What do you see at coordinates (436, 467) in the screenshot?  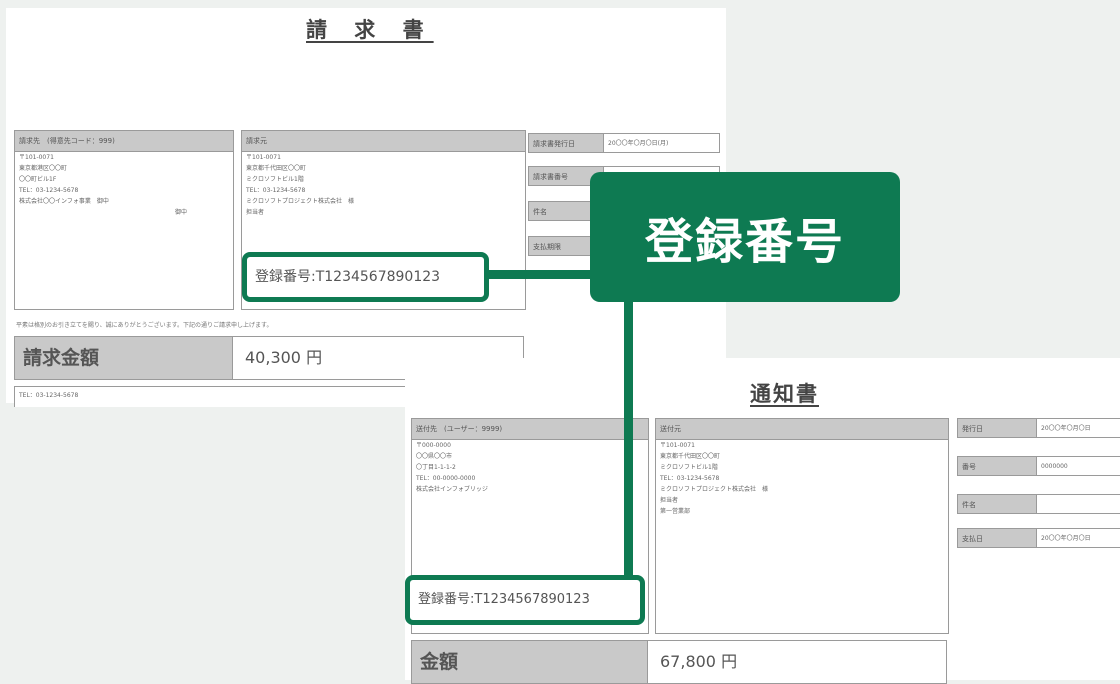 I see `notice-recipient-line: 〇丁目1-1-1-2` at bounding box center [436, 467].